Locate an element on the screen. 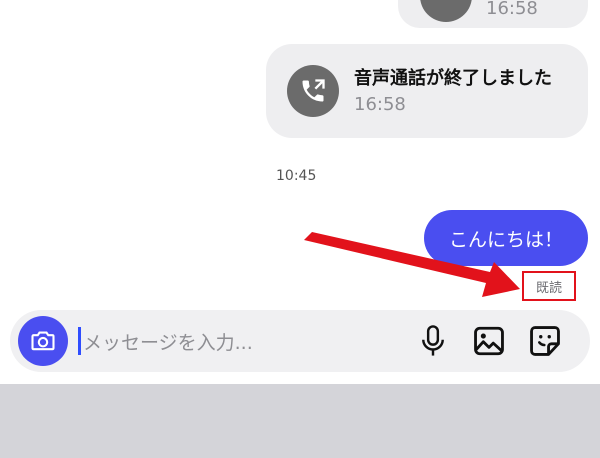 The image size is (600, 458). camera-button is located at coordinates (43, 341).